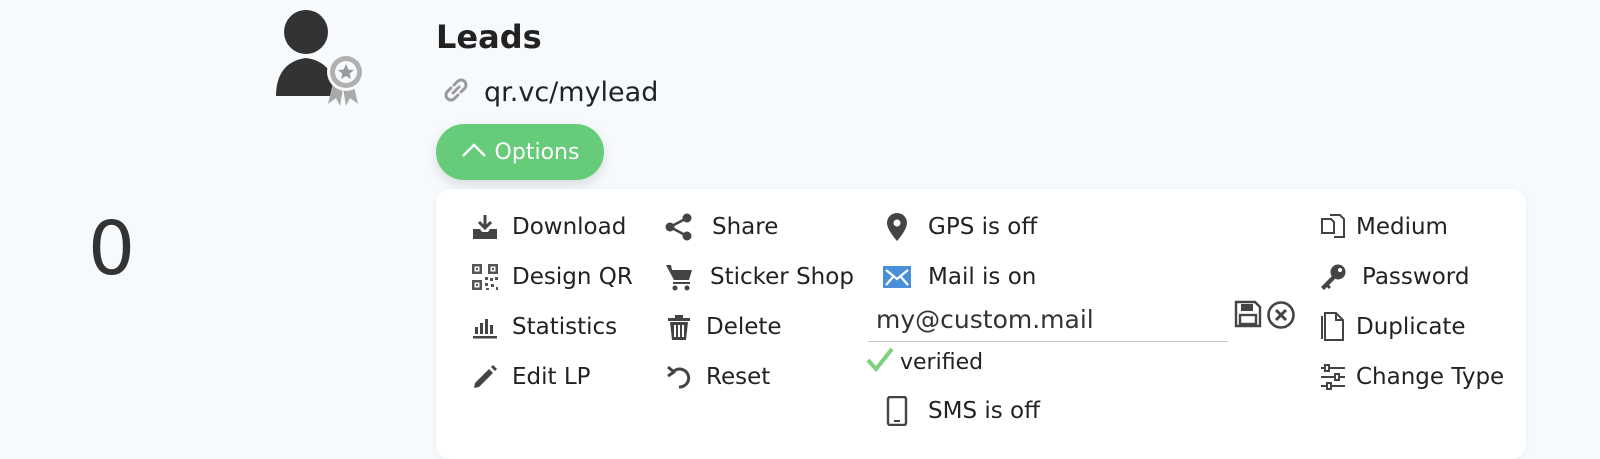 Image resolution: width=1600 pixels, height=459 pixels. I want to click on edit-lp-button: Edit LP, so click(530, 377).